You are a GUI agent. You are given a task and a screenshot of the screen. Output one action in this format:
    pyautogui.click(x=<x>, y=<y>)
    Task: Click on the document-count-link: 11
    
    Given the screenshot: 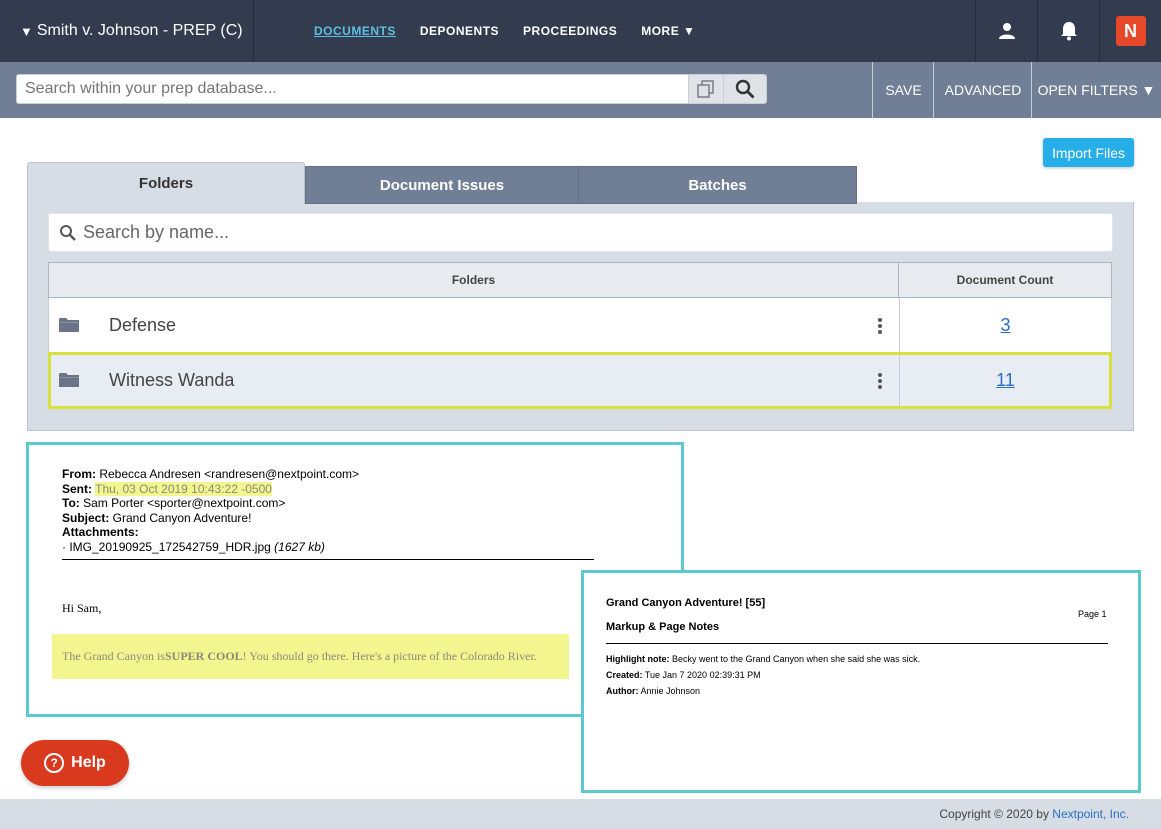 What is the action you would take?
    pyautogui.click(x=1005, y=380)
    